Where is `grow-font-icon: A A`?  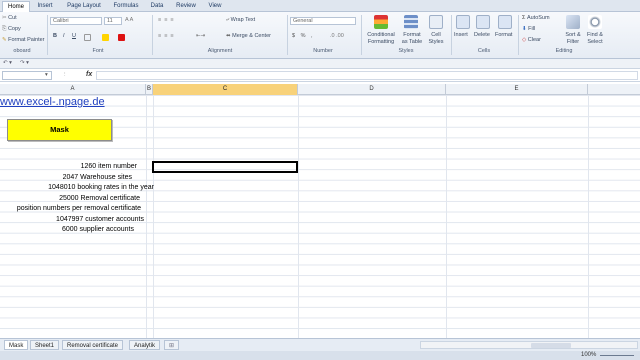 grow-font-icon: A A is located at coordinates (129, 20).